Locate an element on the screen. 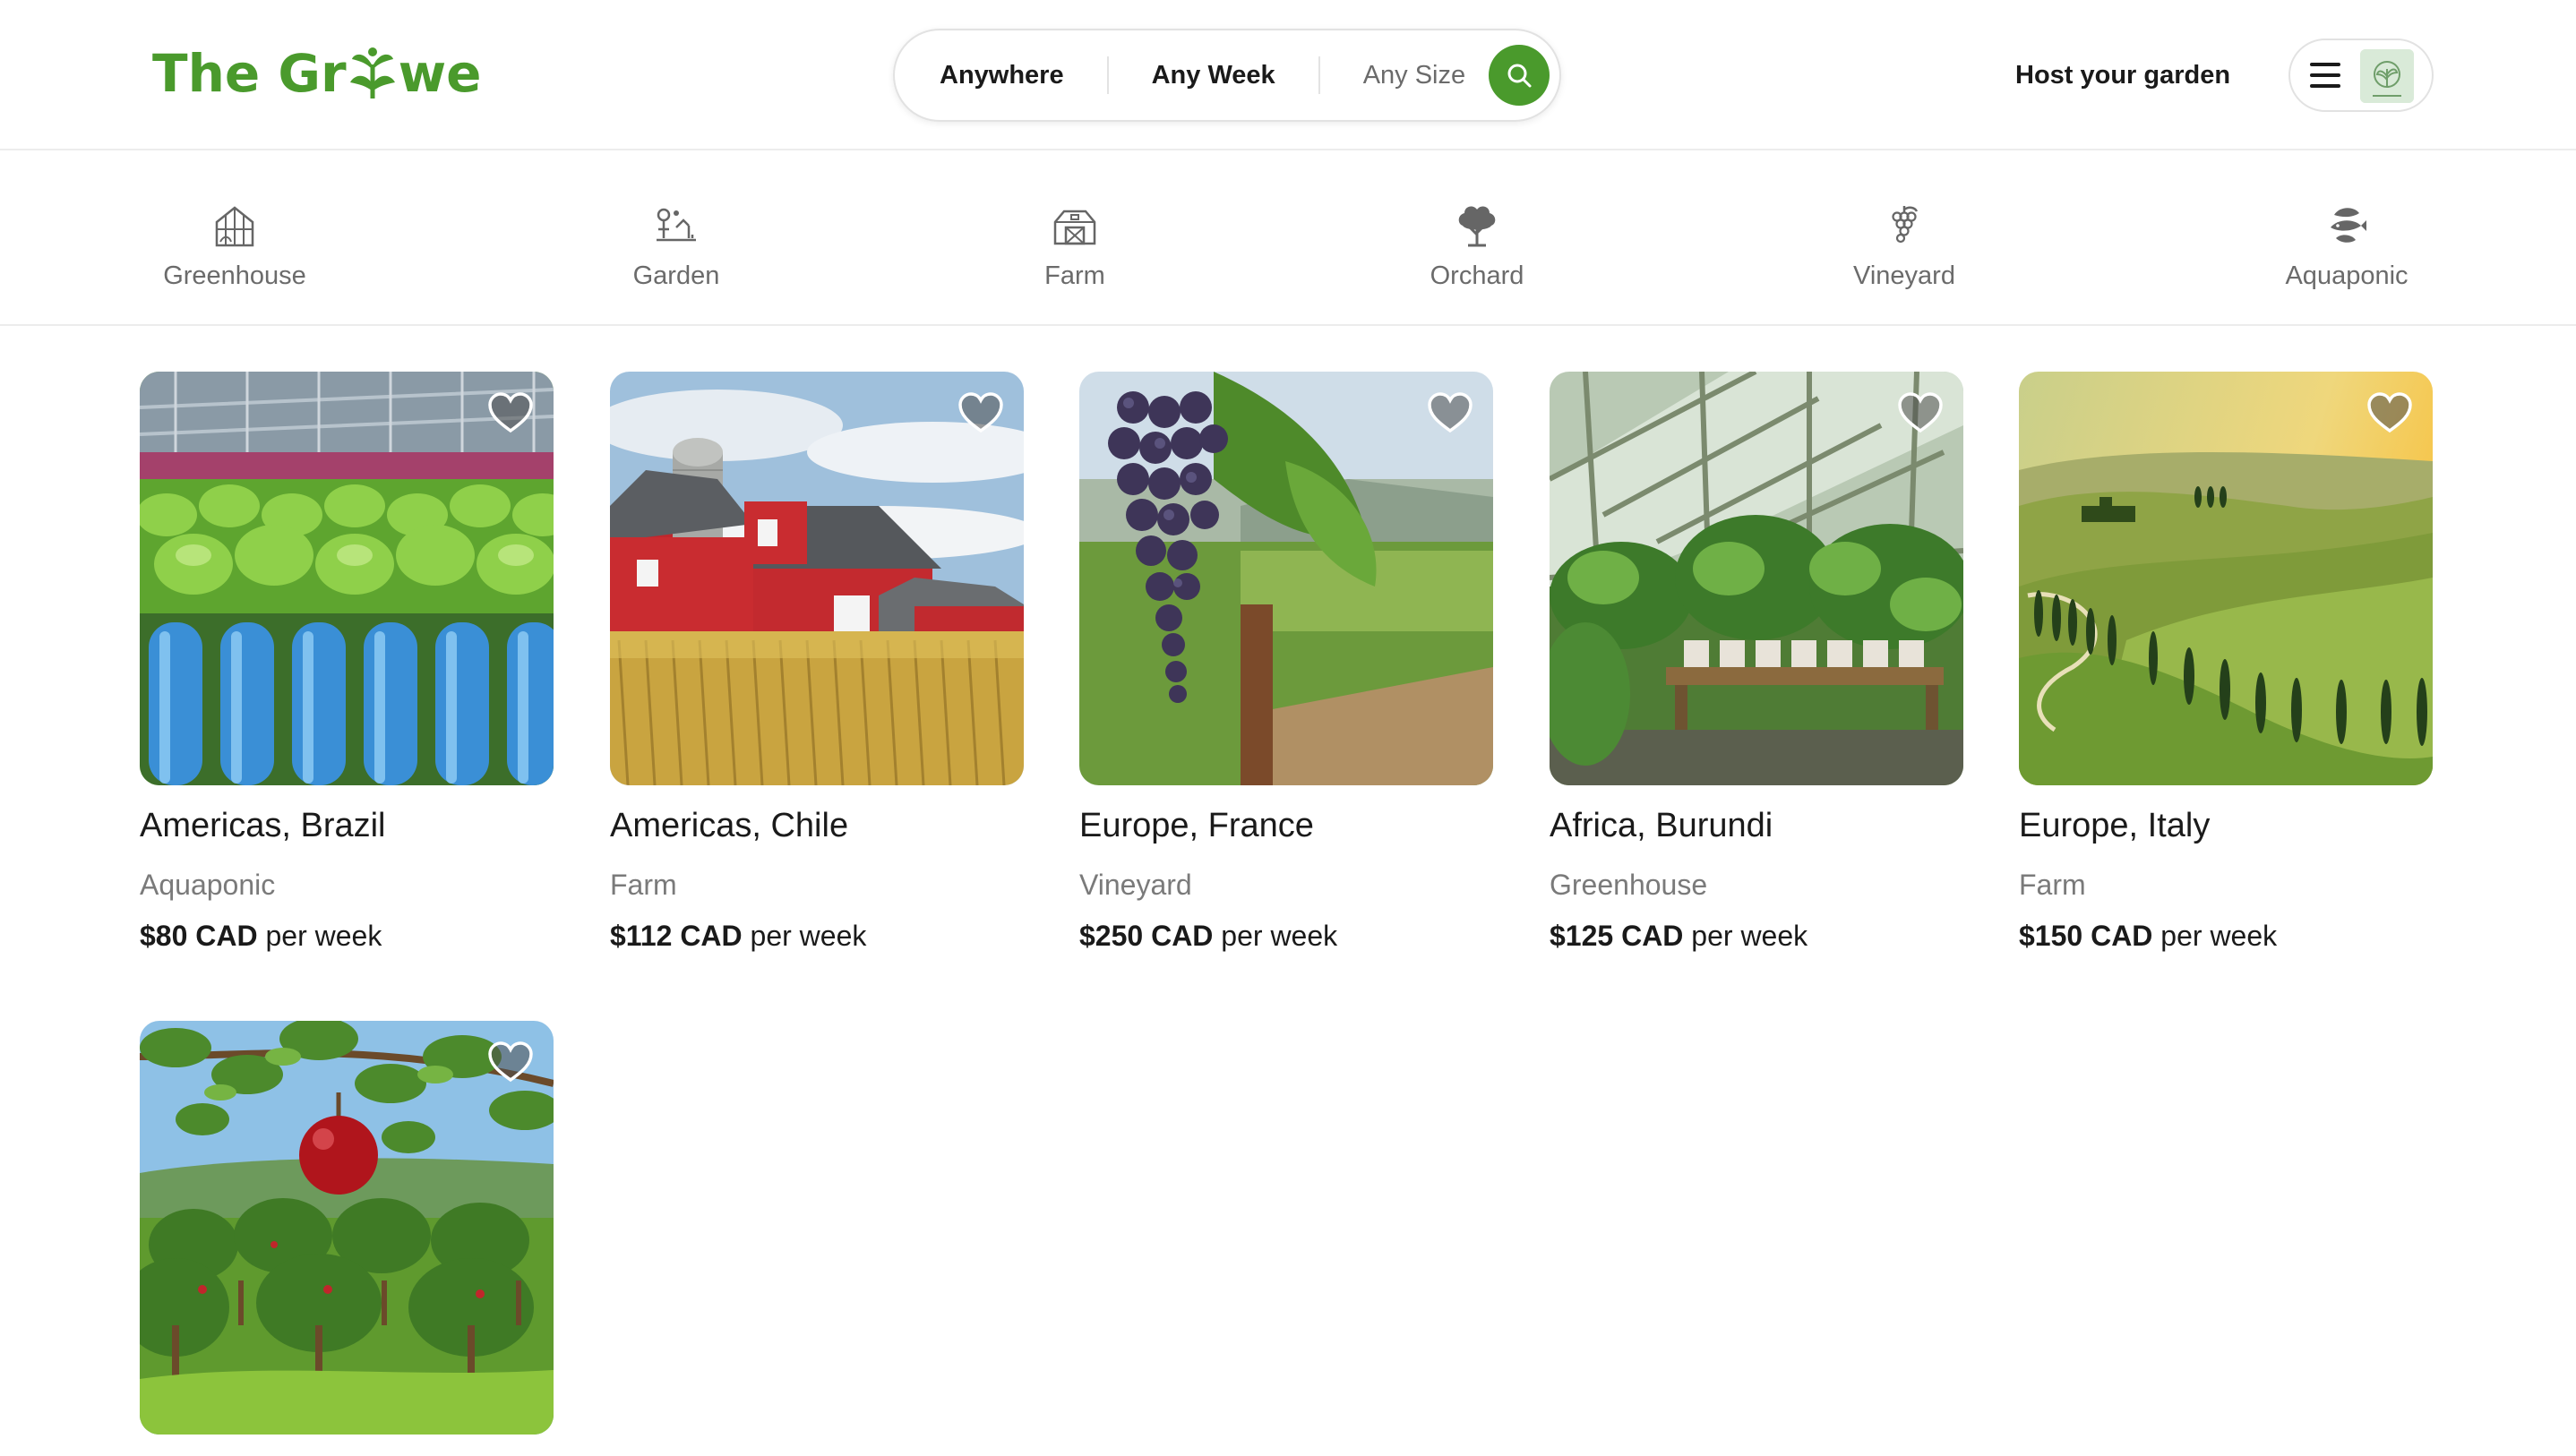 Image resolution: width=2576 pixels, height=1456 pixels. search-week-button: Any Week is located at coordinates (1213, 75).